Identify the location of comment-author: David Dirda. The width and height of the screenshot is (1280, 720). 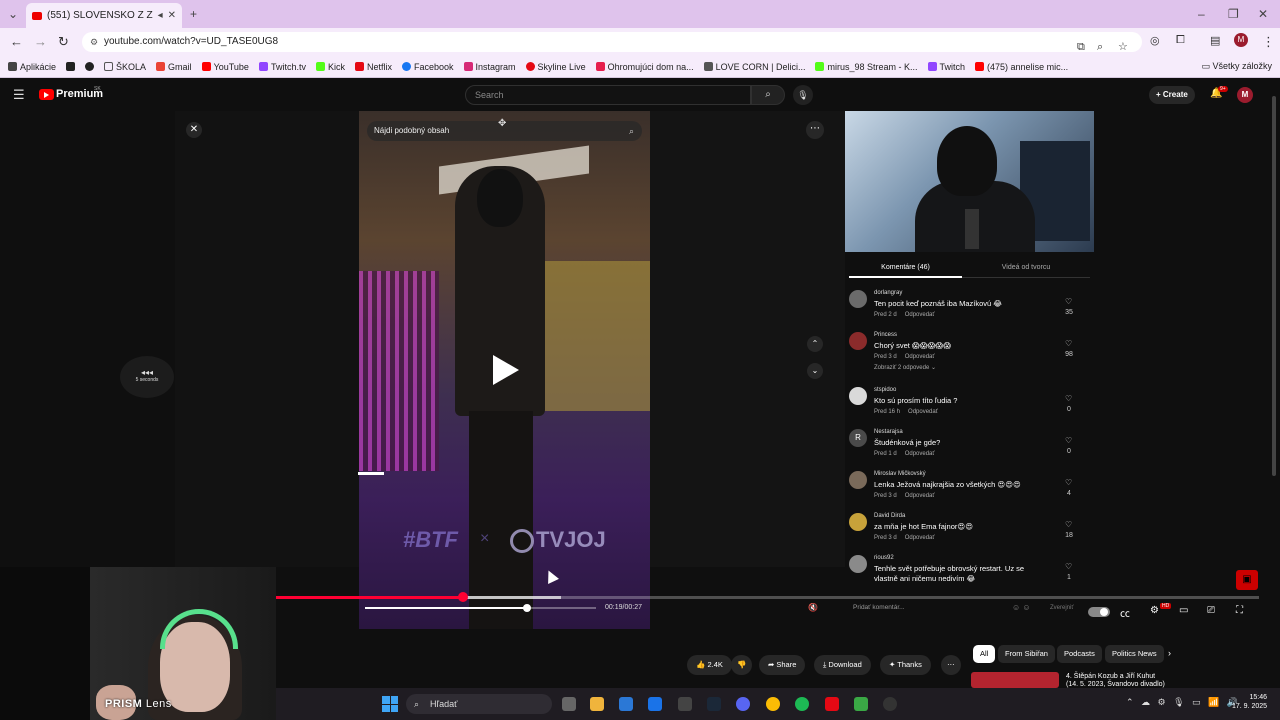
(889, 516).